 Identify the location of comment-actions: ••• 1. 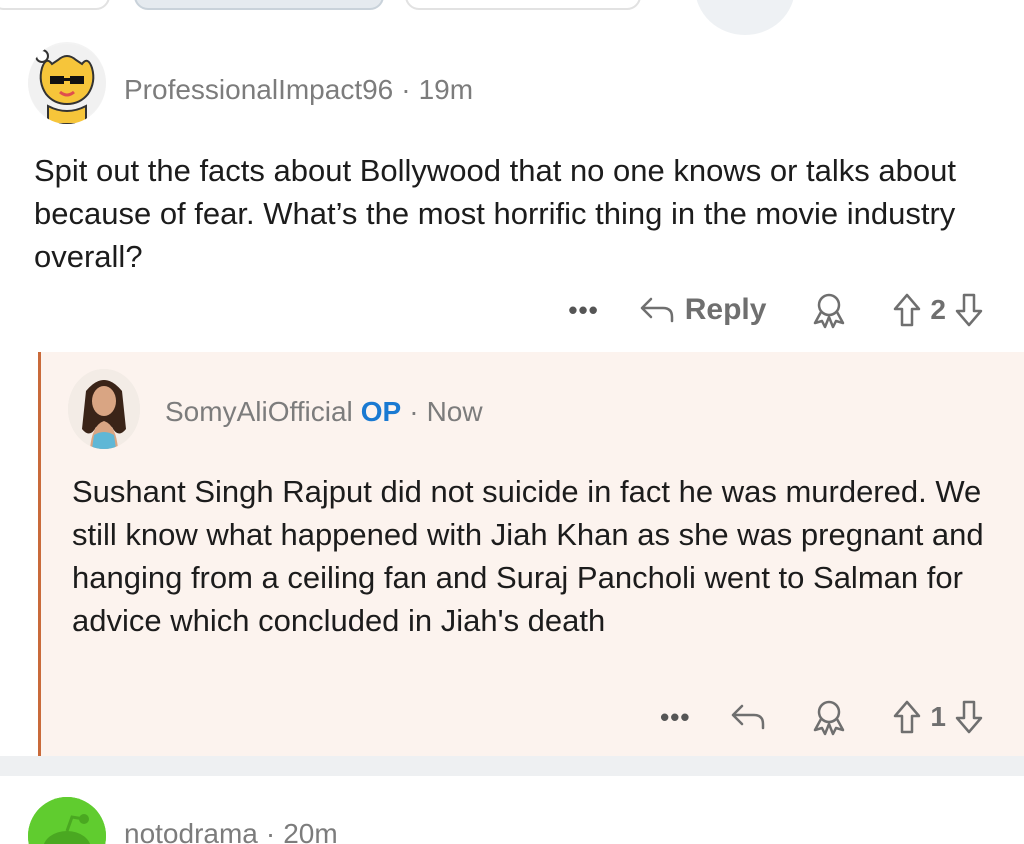
(822, 717).